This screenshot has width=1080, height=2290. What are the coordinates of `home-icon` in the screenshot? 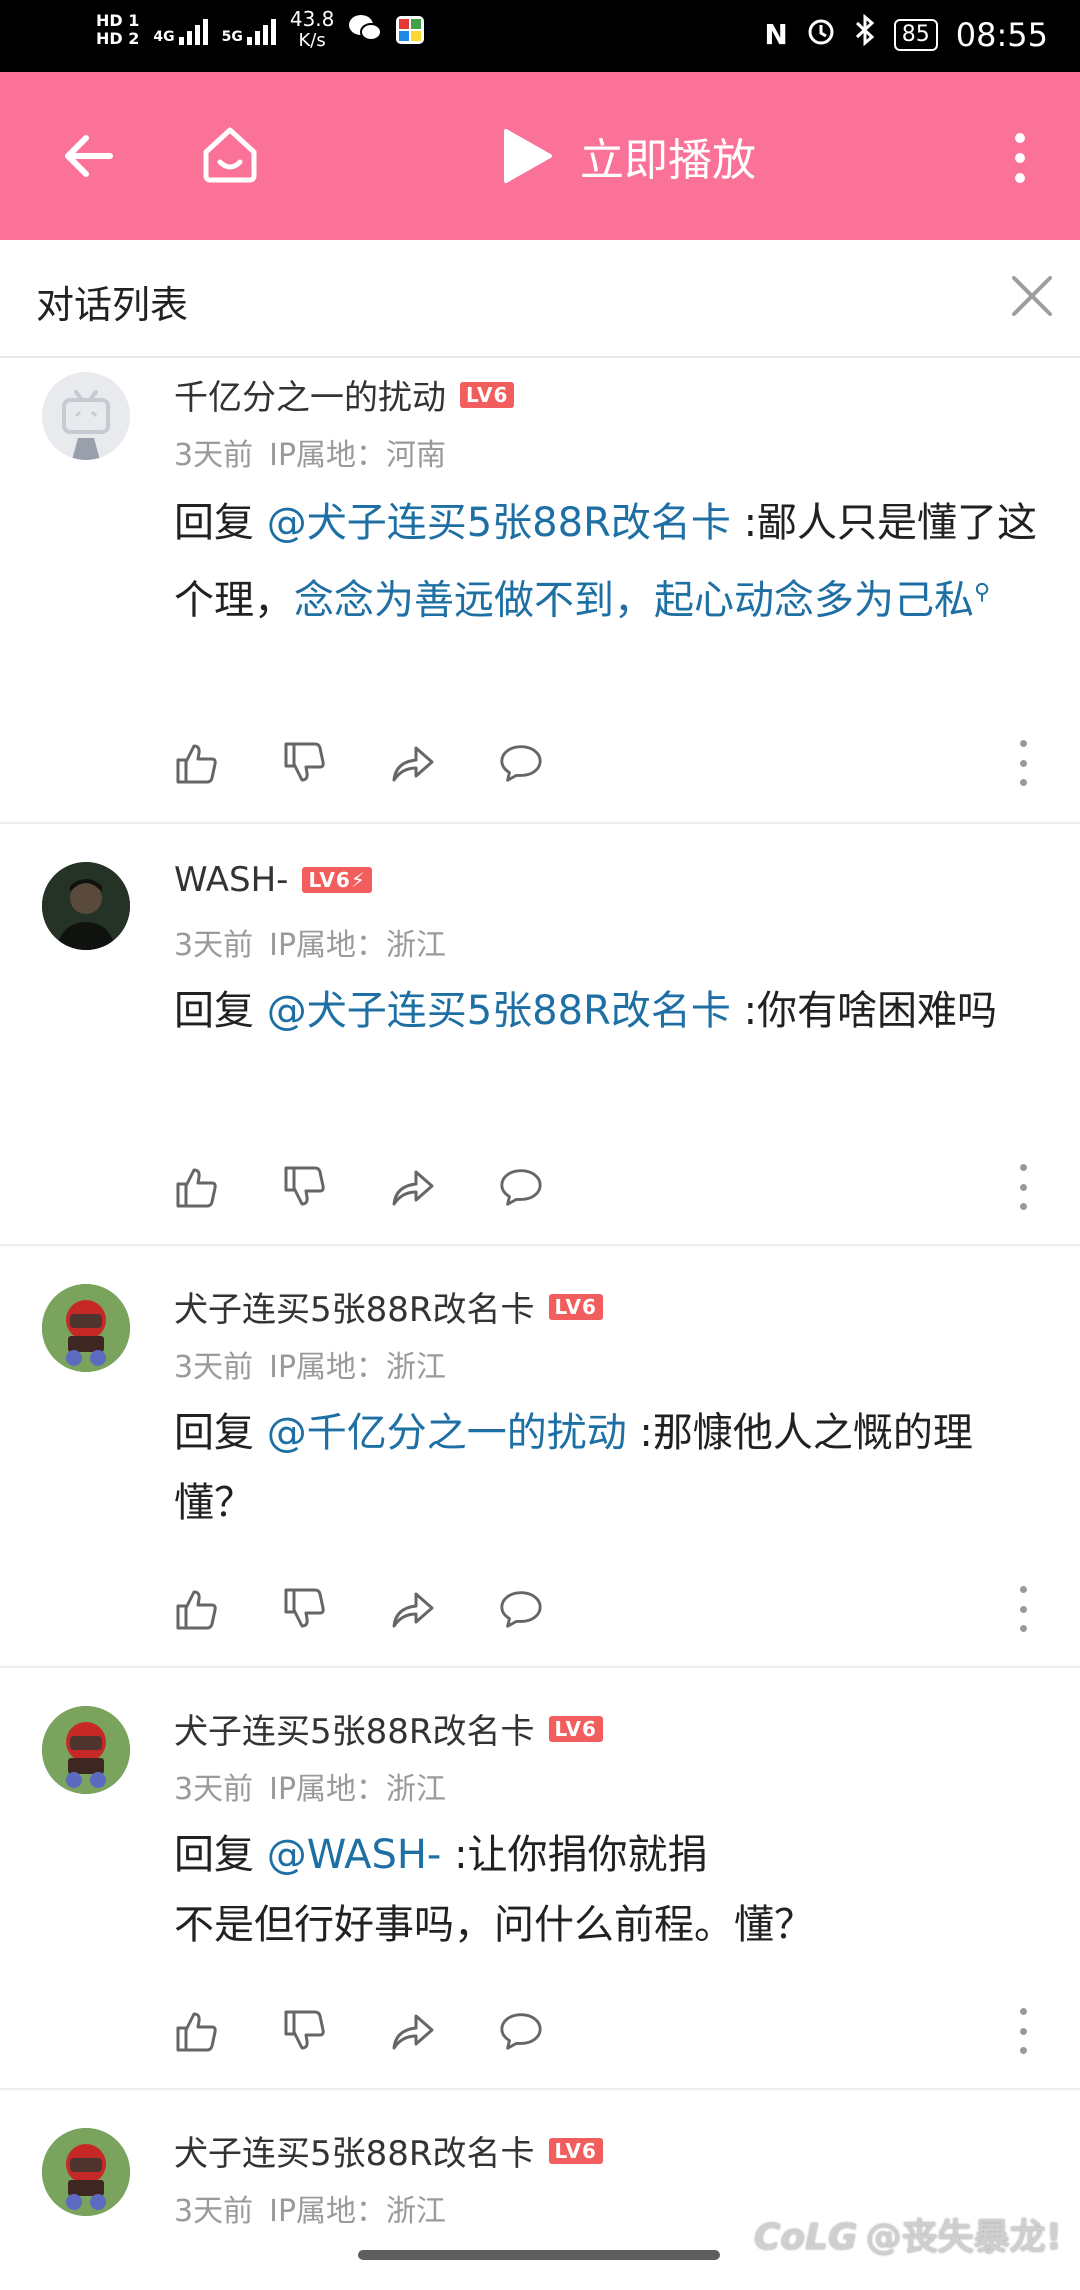 It's located at (230, 155).